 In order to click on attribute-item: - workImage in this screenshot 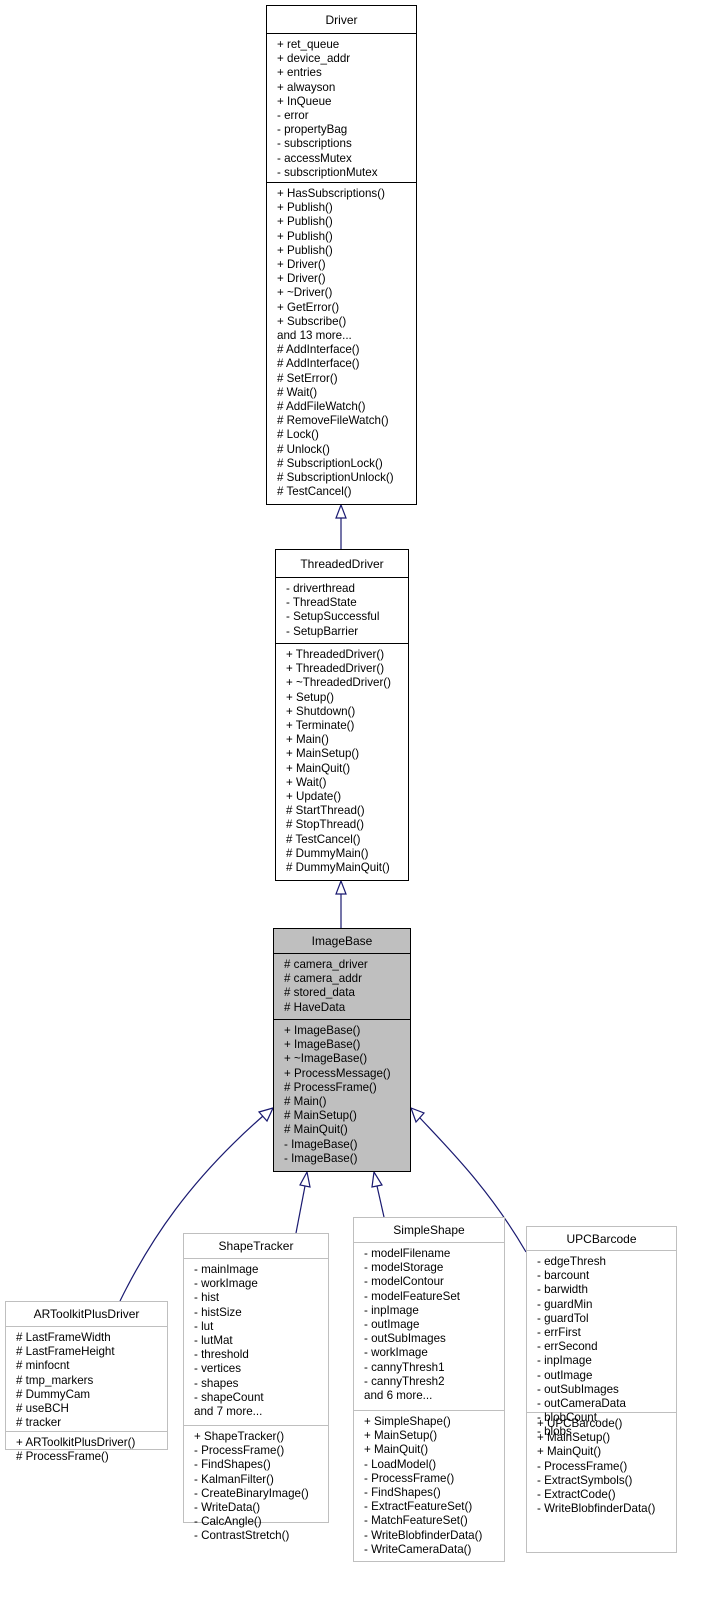, I will do `click(226, 1284)`.